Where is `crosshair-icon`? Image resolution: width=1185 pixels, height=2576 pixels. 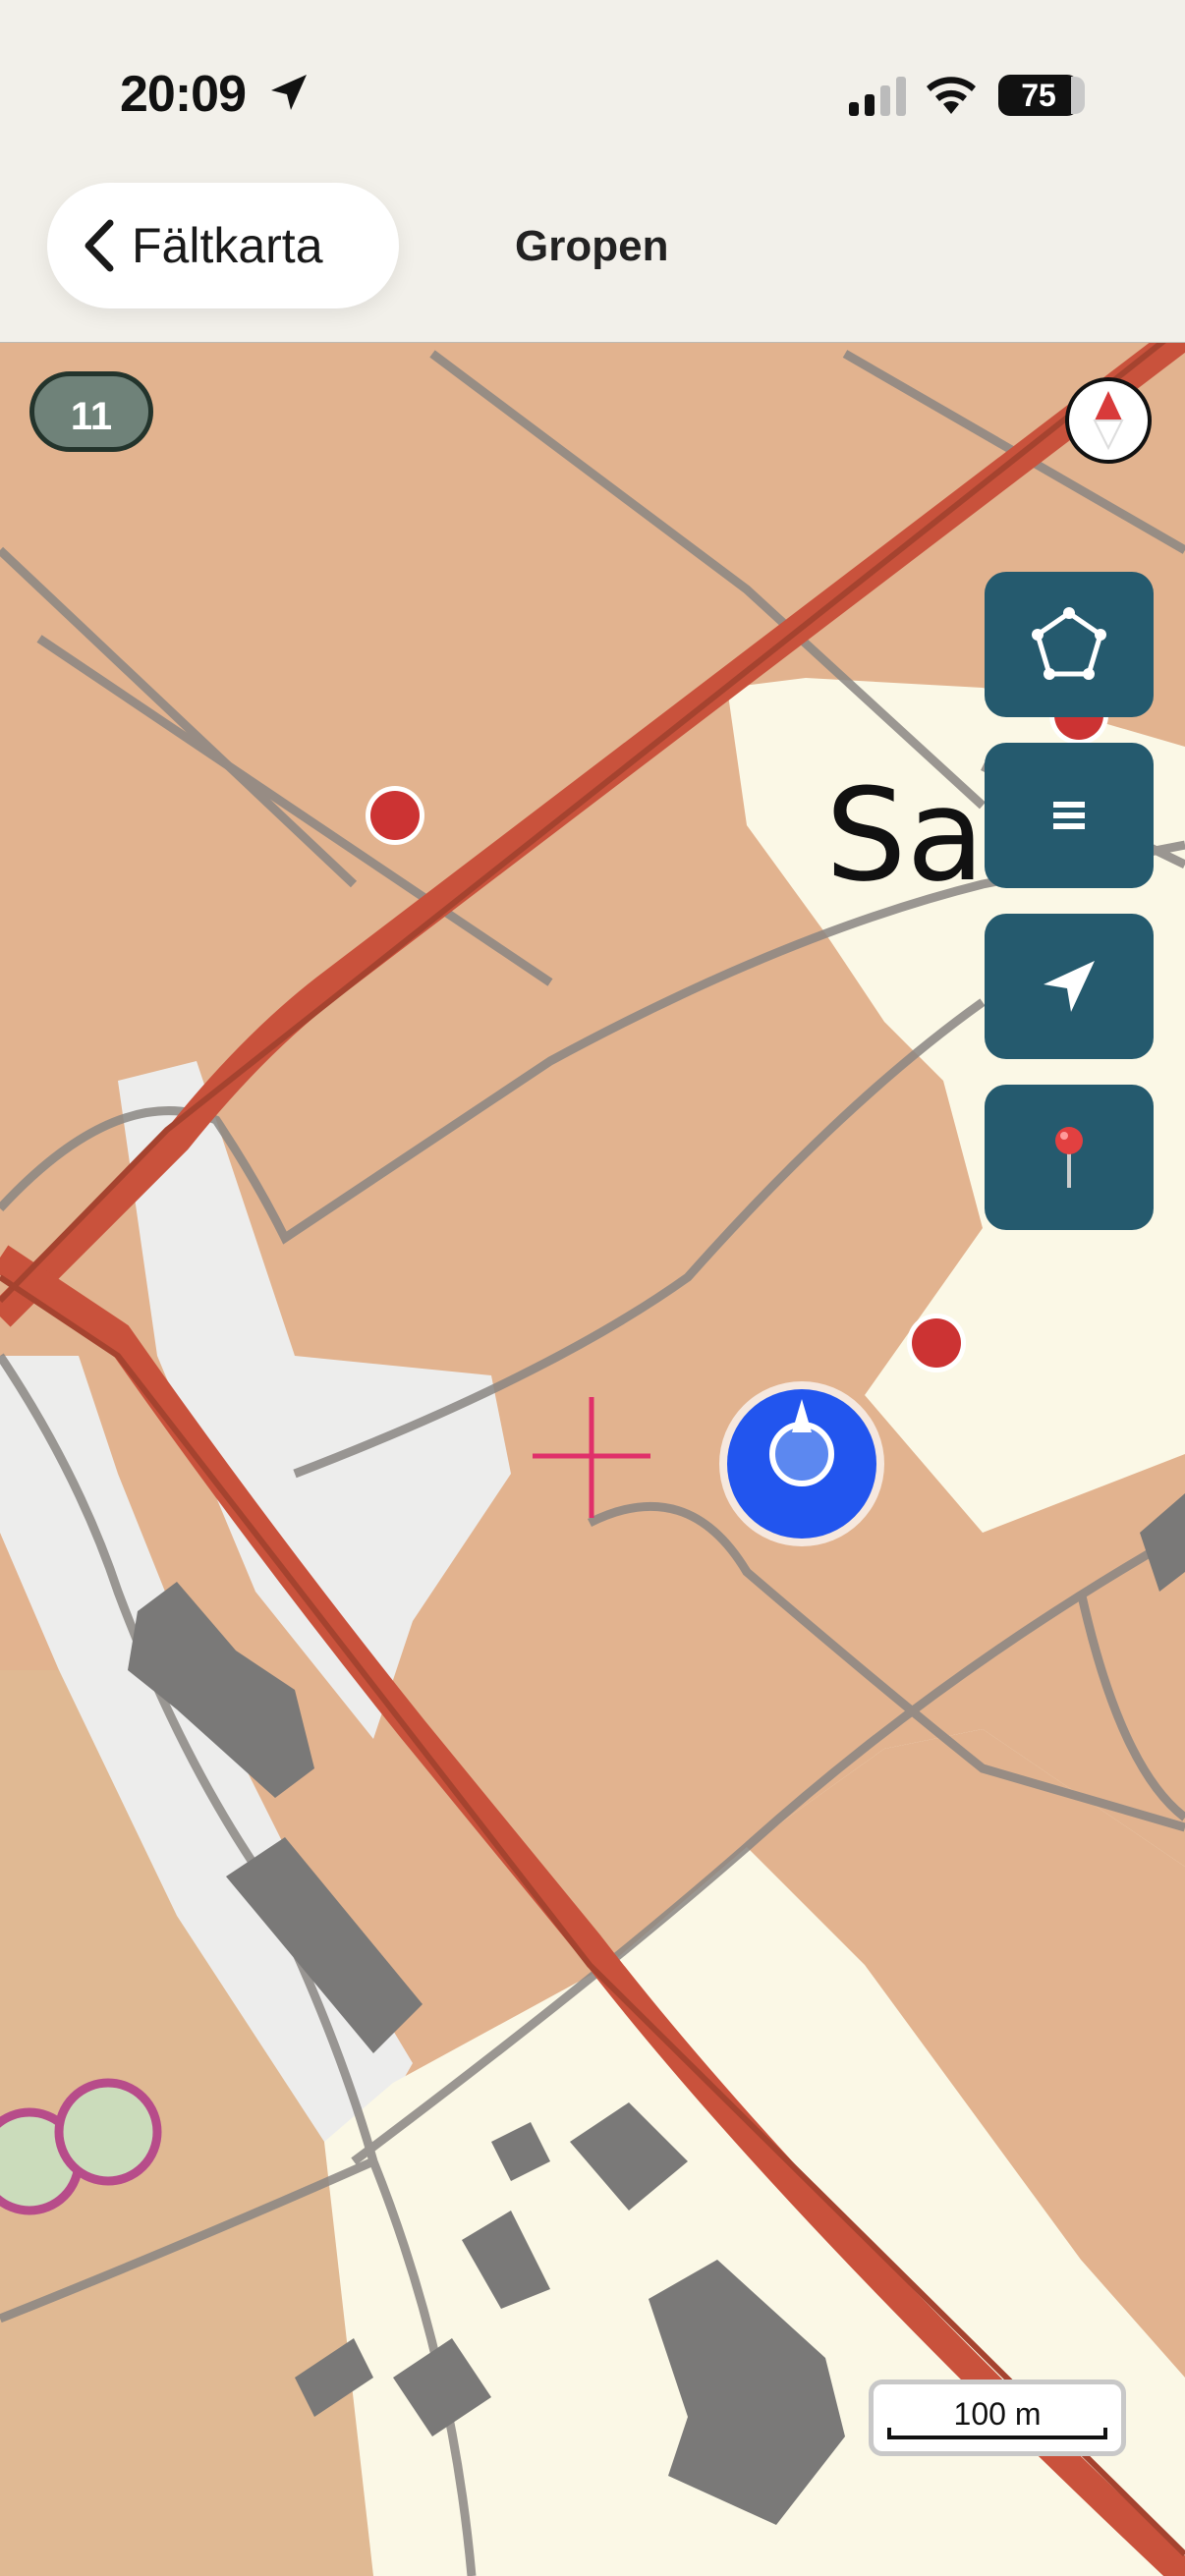
crosshair-icon is located at coordinates (592, 1457).